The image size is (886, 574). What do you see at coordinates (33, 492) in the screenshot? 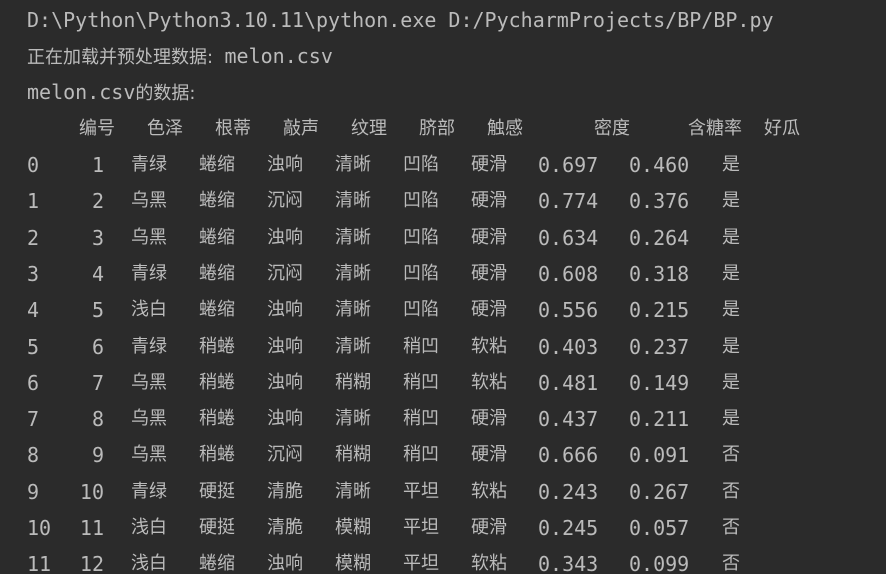
I see `row-index: 9` at bounding box center [33, 492].